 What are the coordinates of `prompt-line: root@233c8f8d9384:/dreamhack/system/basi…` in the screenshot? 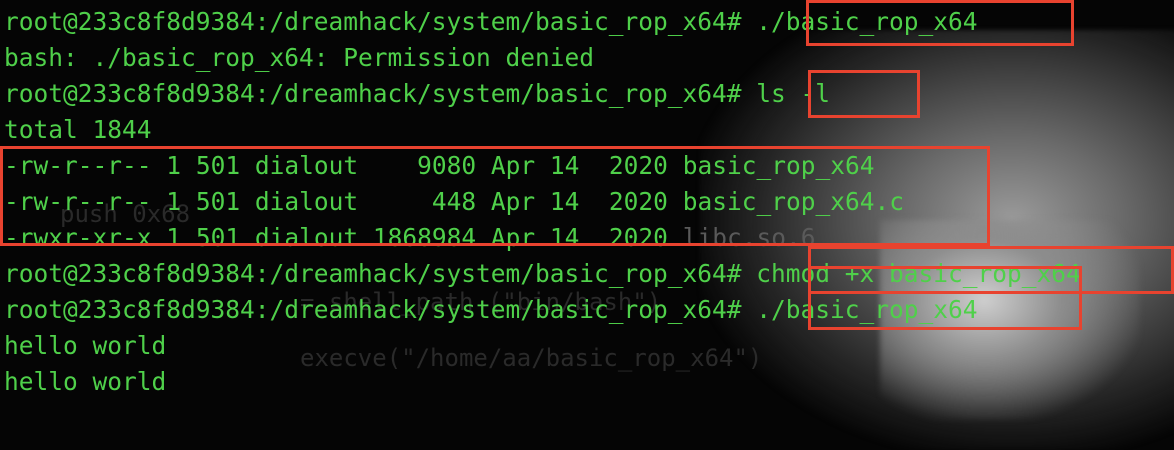 It's located at (589, 94).